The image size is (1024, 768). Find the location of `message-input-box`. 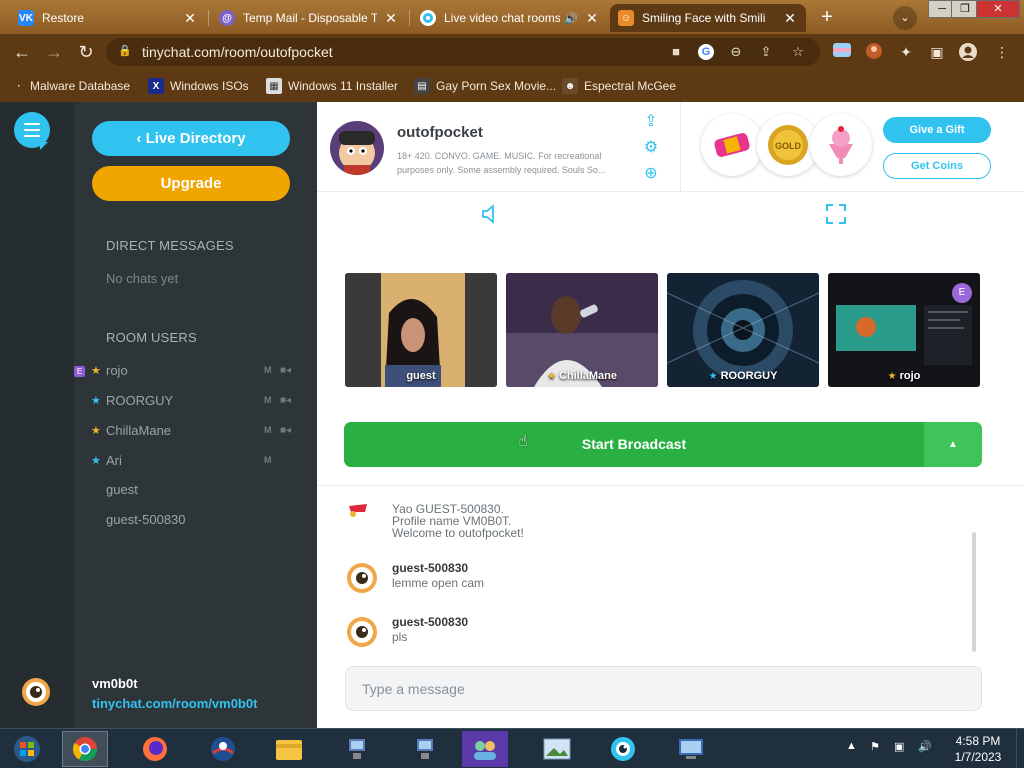

message-input-box is located at coordinates (663, 688).